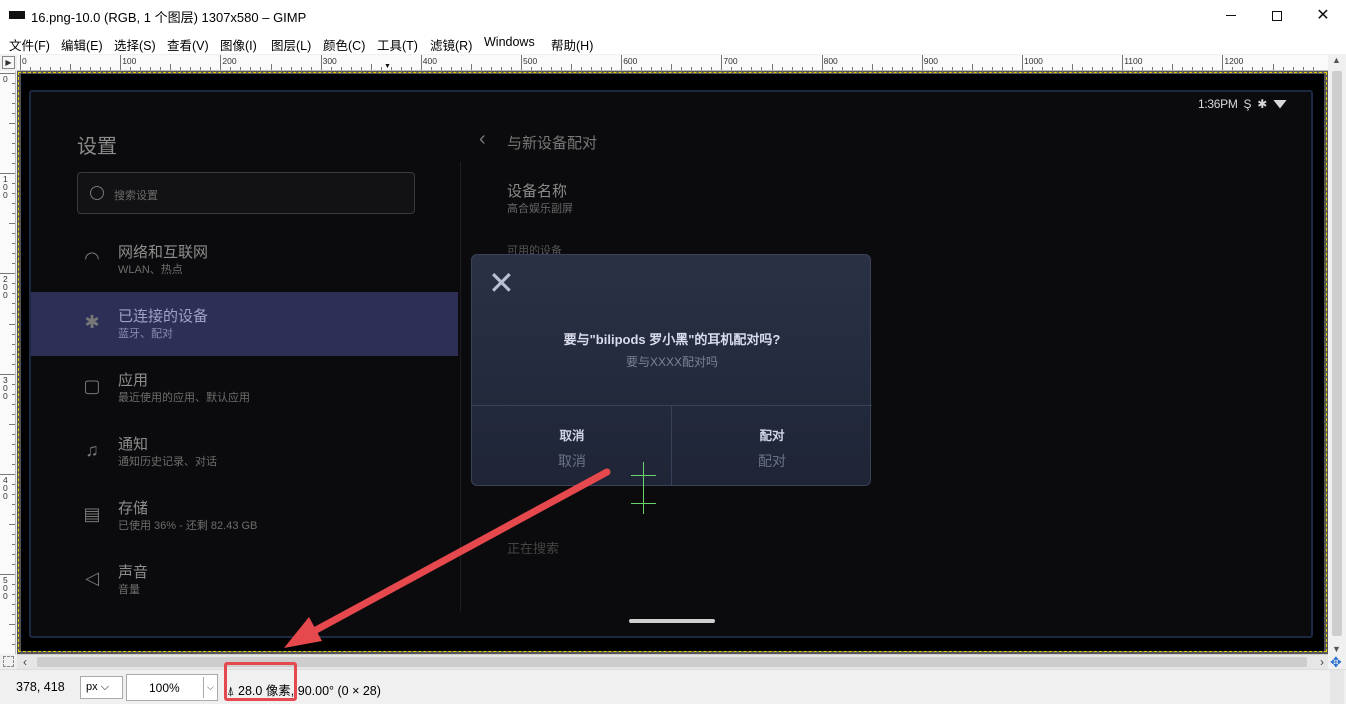 This screenshot has height=704, width=1346. I want to click on dialog-close-icon: ✕, so click(501, 283).